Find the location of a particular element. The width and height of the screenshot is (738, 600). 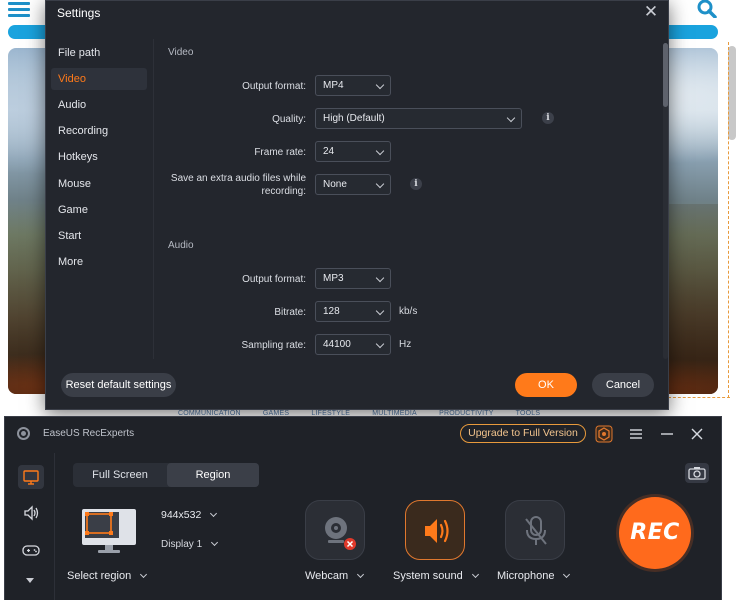

display-select: Display 1 is located at coordinates (190, 544).